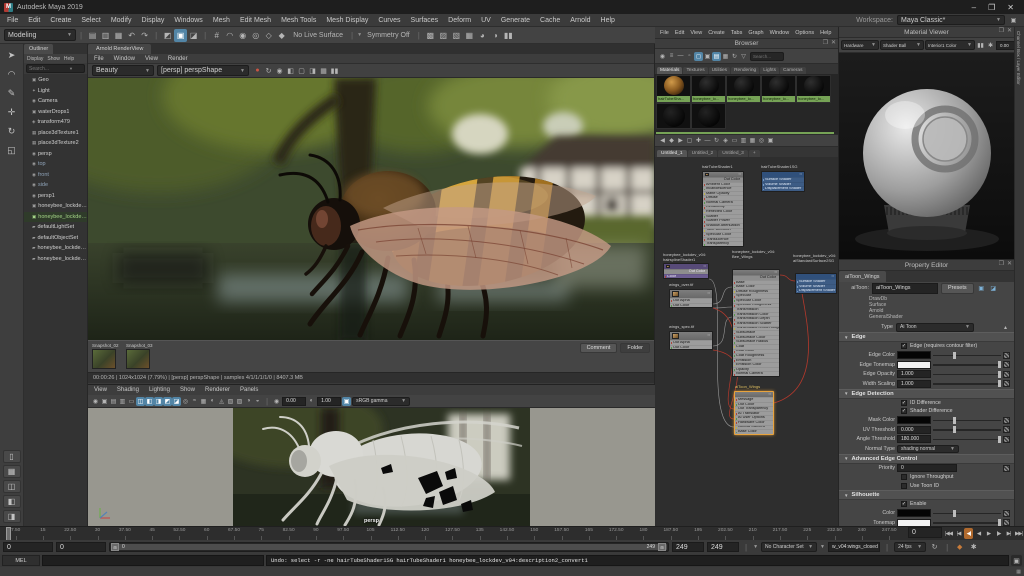 Image resolution: width=1024 pixels, height=576 pixels. I want to click on node-port: Base Color, so click(754, 431).